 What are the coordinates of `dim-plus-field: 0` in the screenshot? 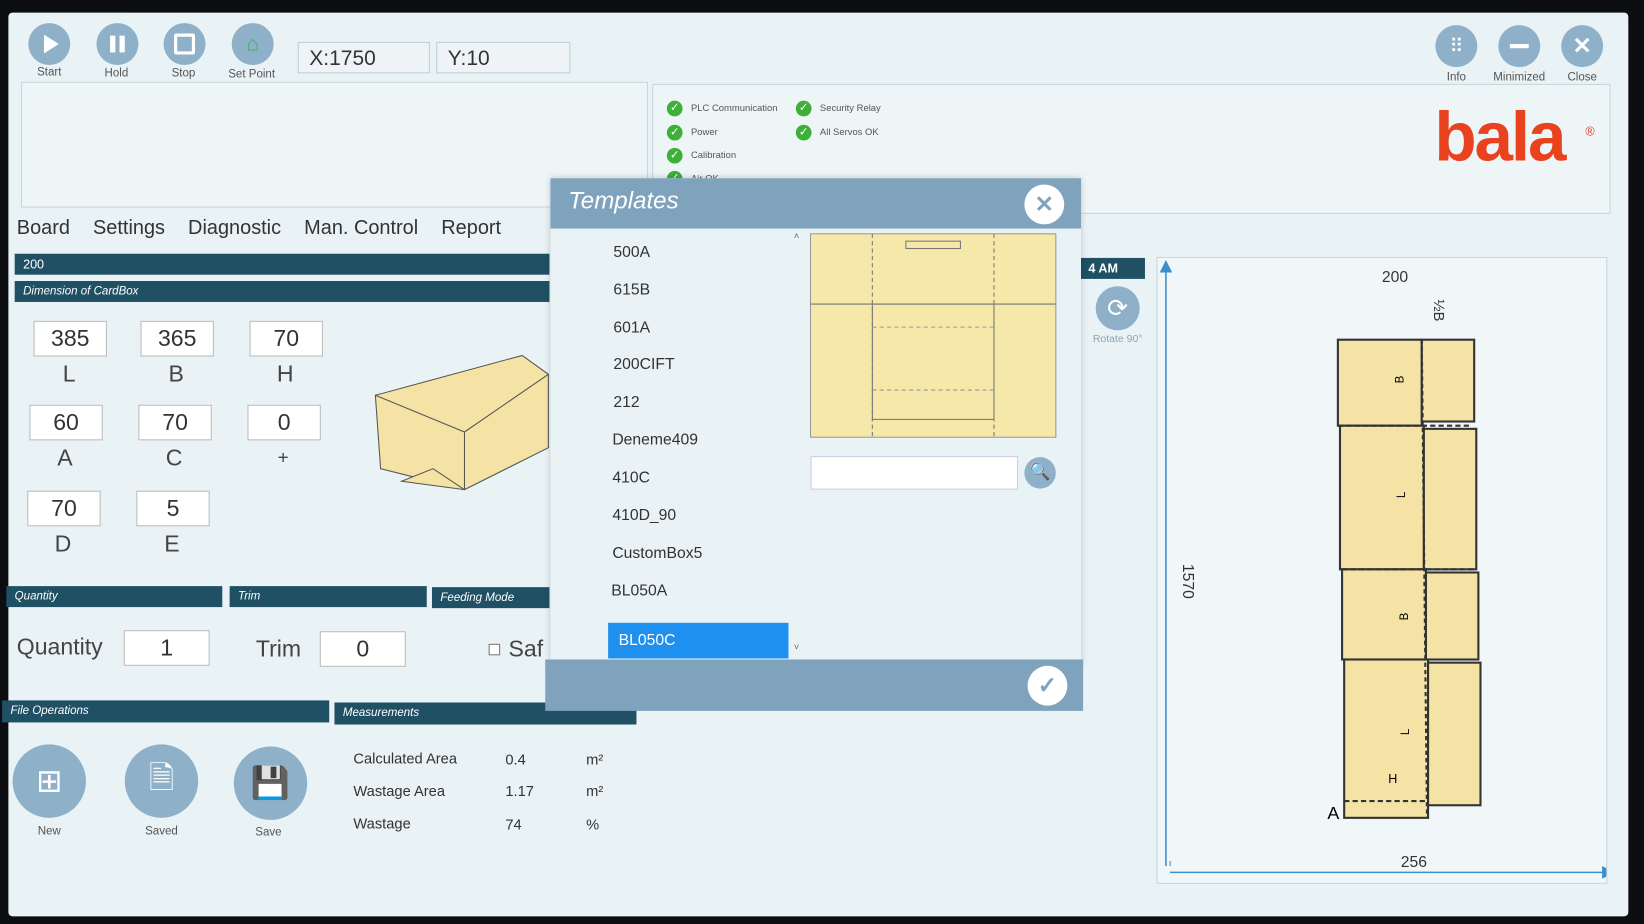 It's located at (284, 422).